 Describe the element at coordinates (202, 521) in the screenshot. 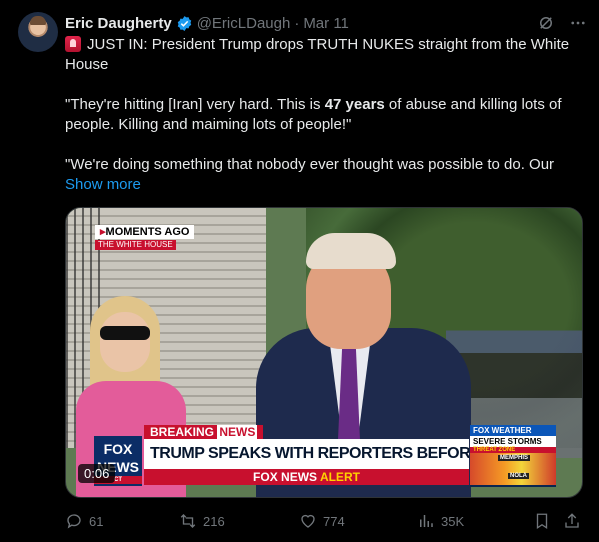

I see `repost-button: 216` at that location.